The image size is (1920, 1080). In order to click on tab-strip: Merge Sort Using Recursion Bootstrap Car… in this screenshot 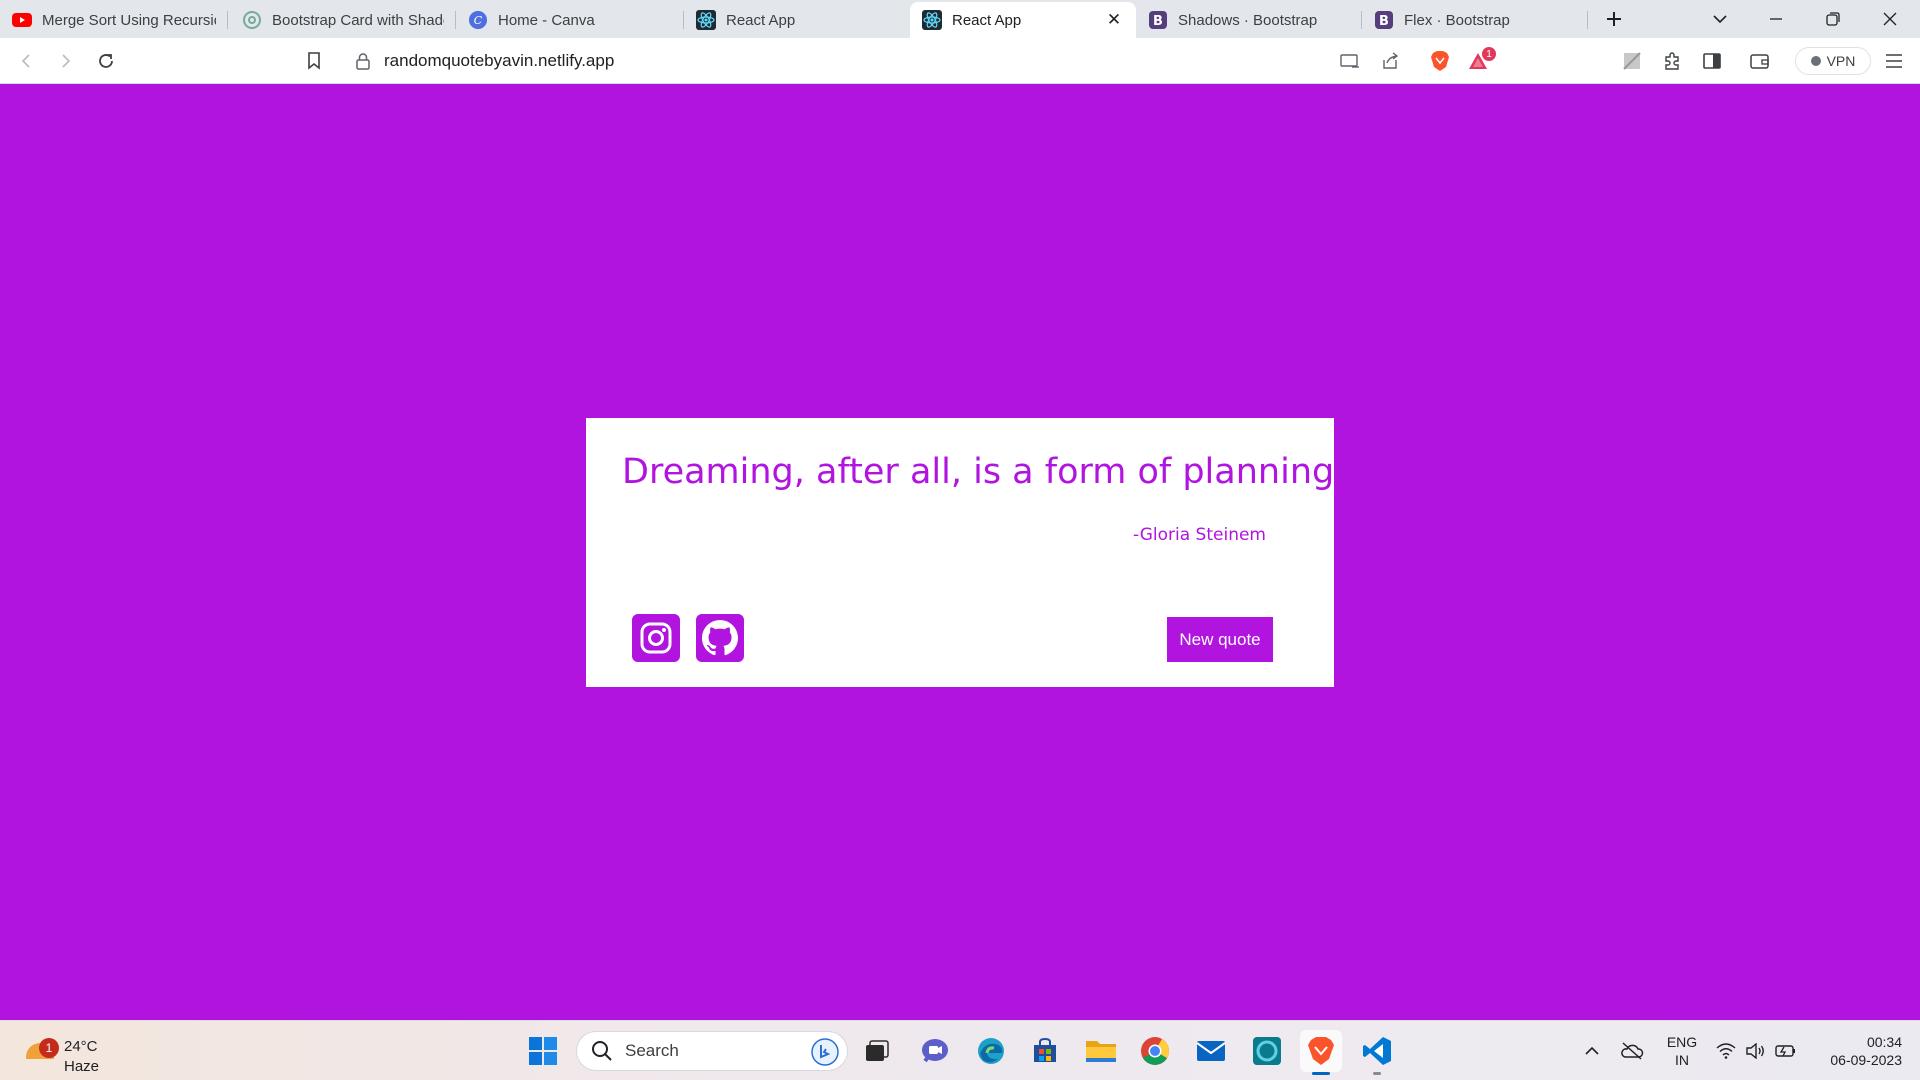, I will do `click(960, 19)`.